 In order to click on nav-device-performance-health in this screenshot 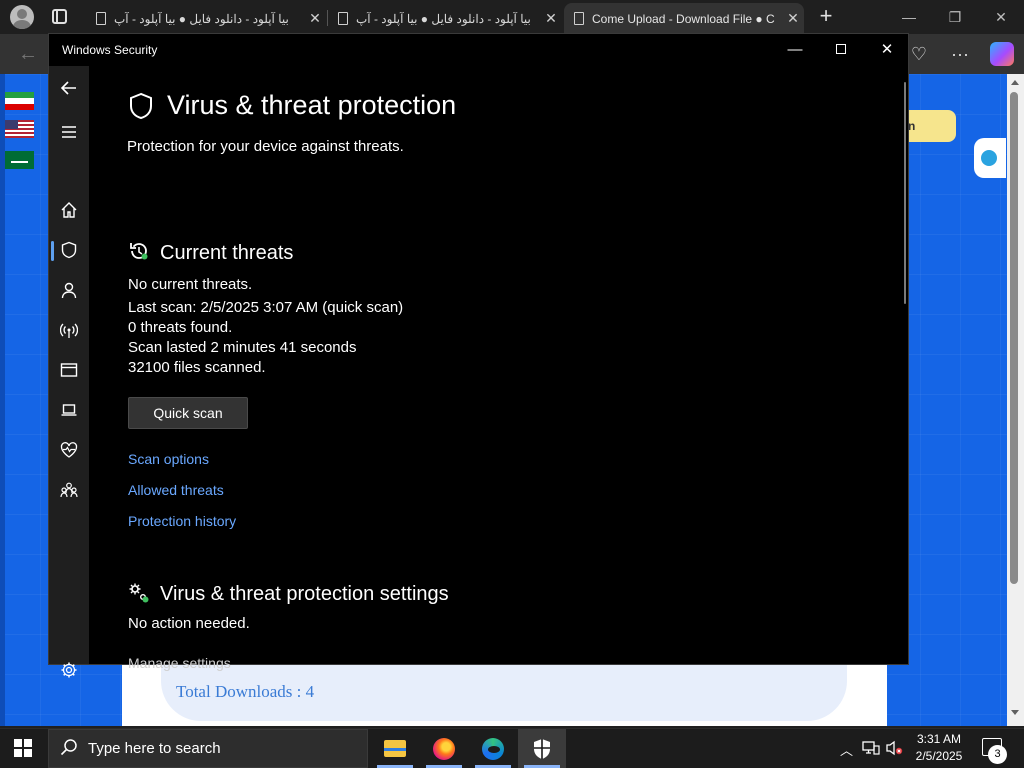, I will do `click(69, 450)`.